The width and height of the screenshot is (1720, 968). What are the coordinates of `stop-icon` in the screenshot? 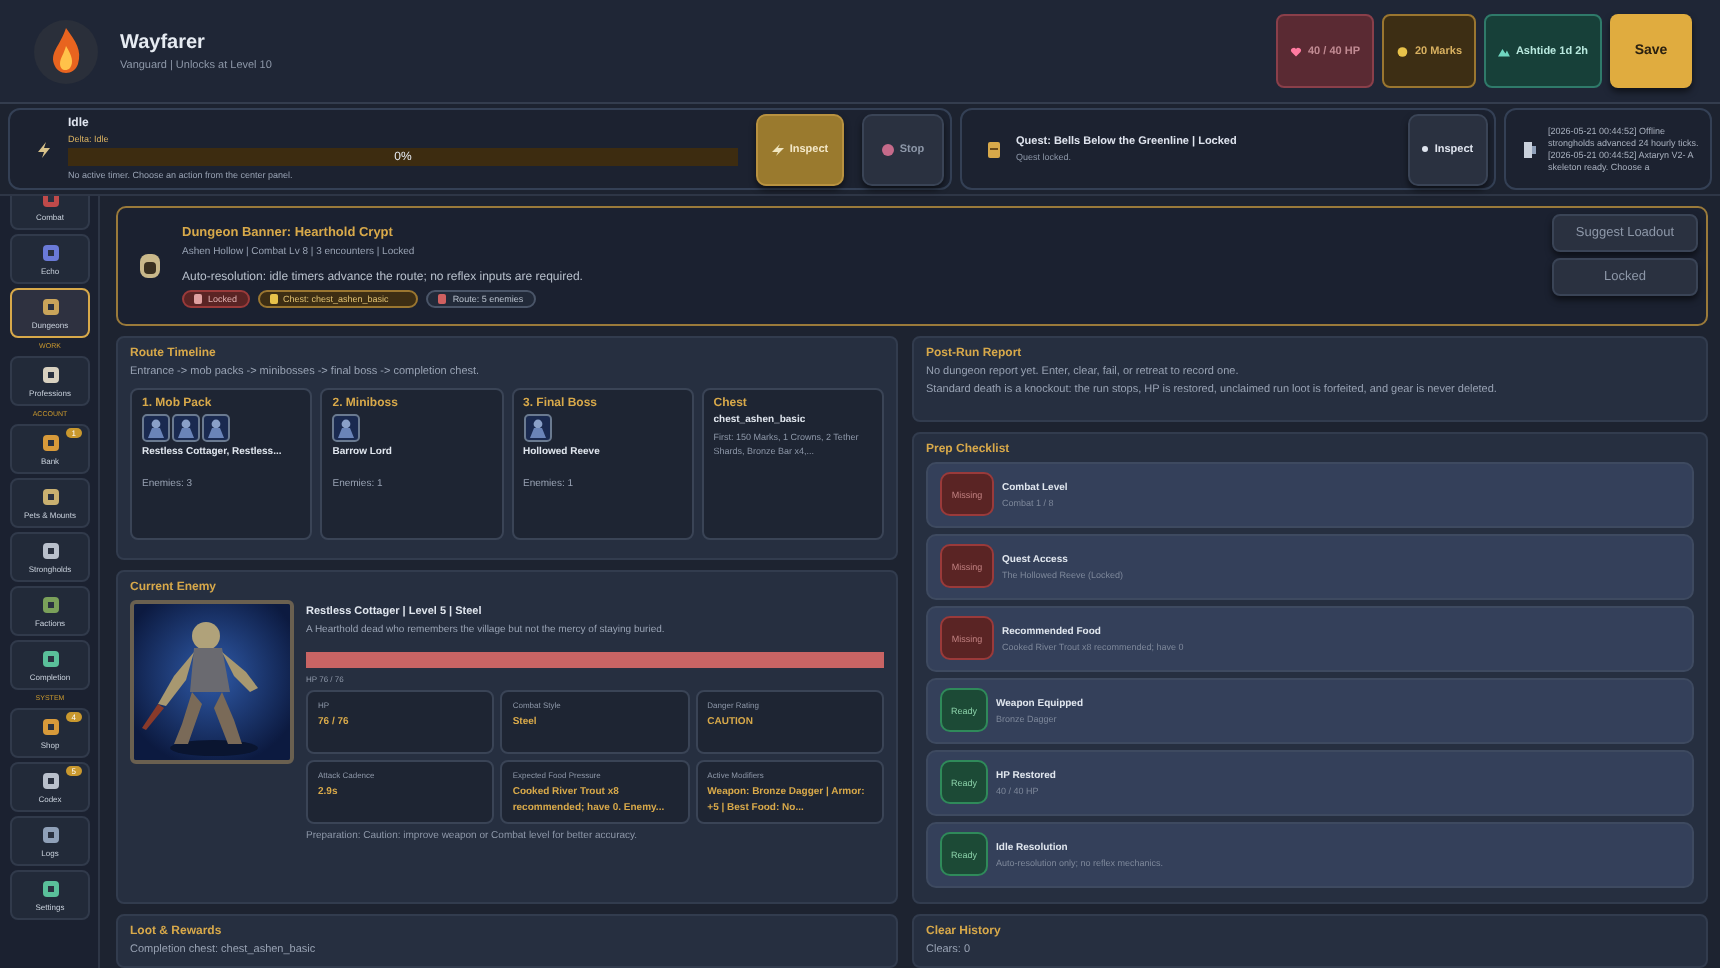 It's located at (887, 149).